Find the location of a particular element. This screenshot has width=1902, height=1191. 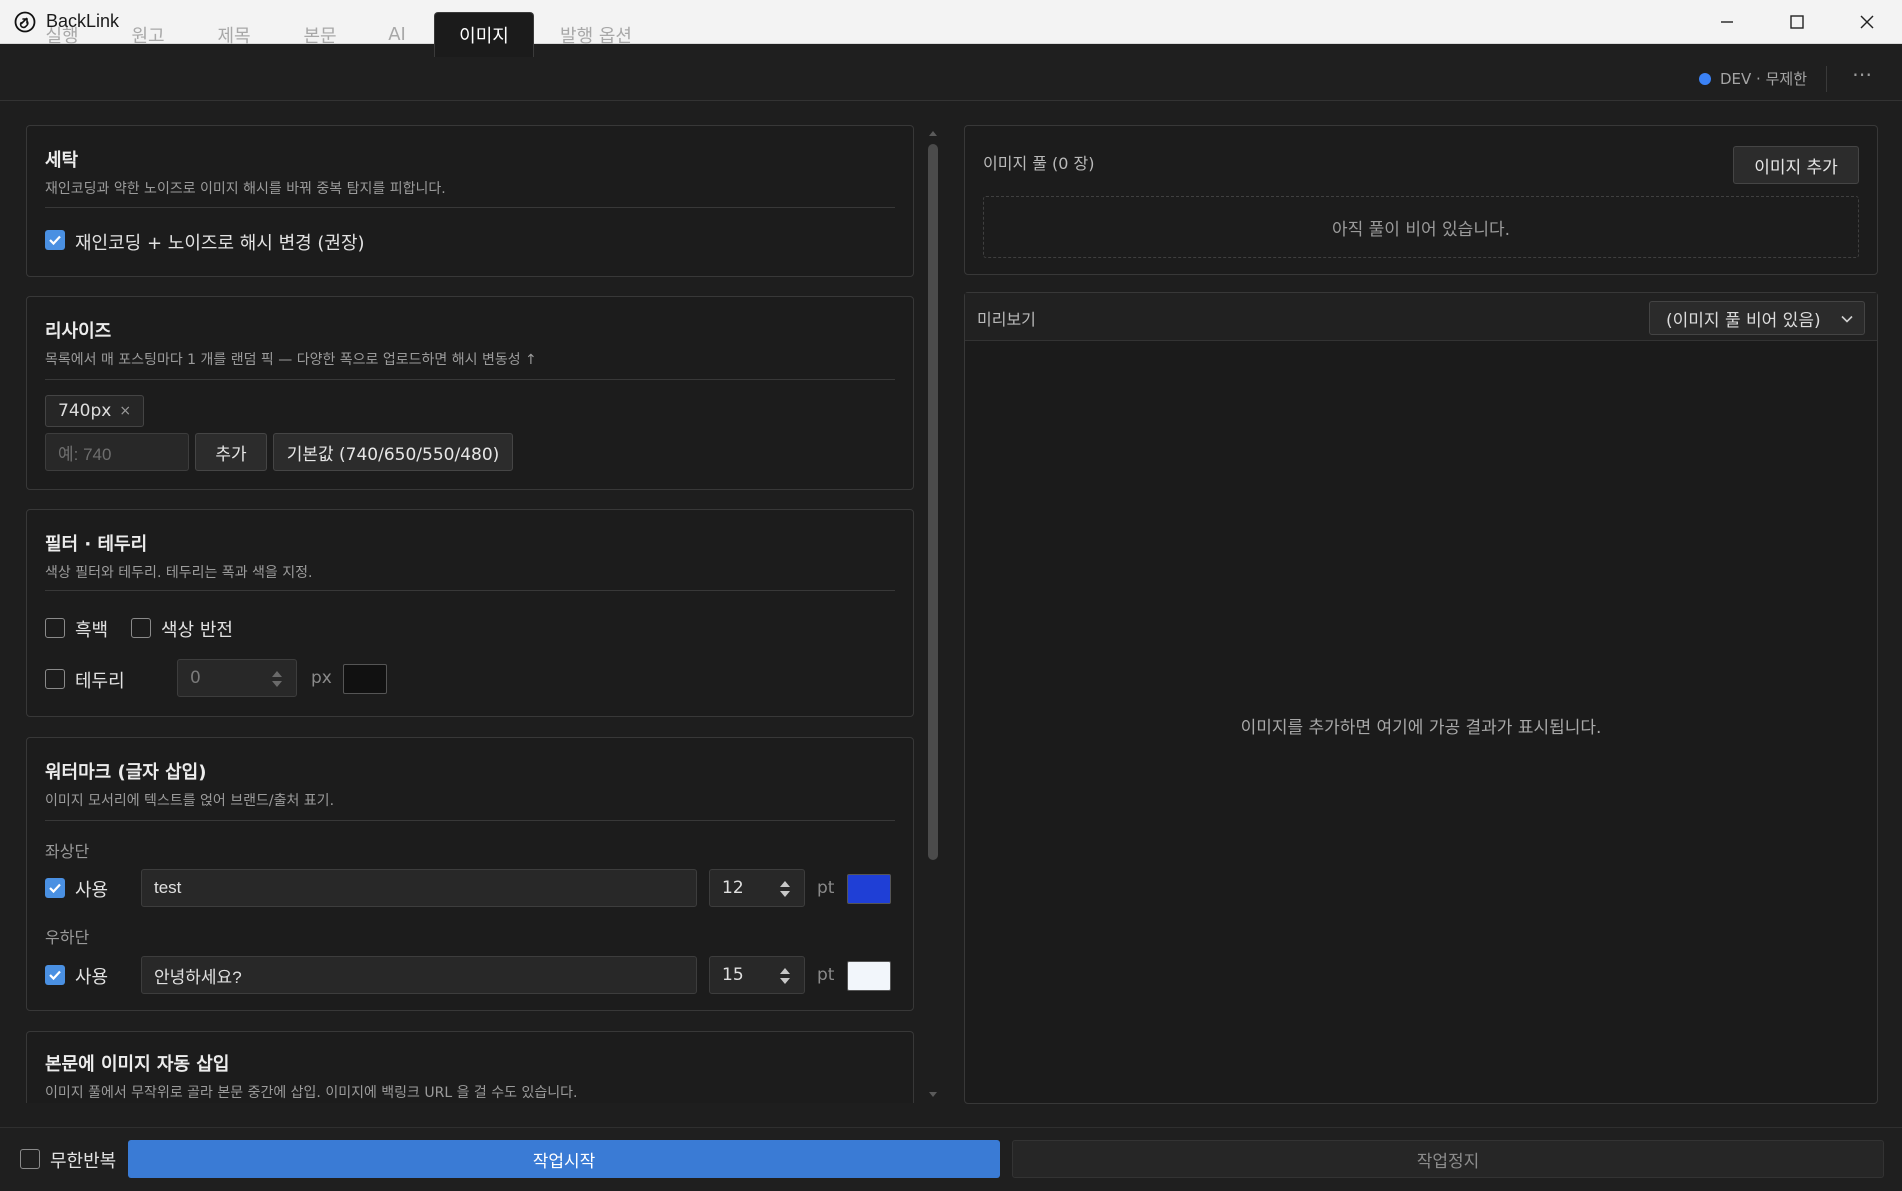

title-bar: BackLink is located at coordinates (951, 22).